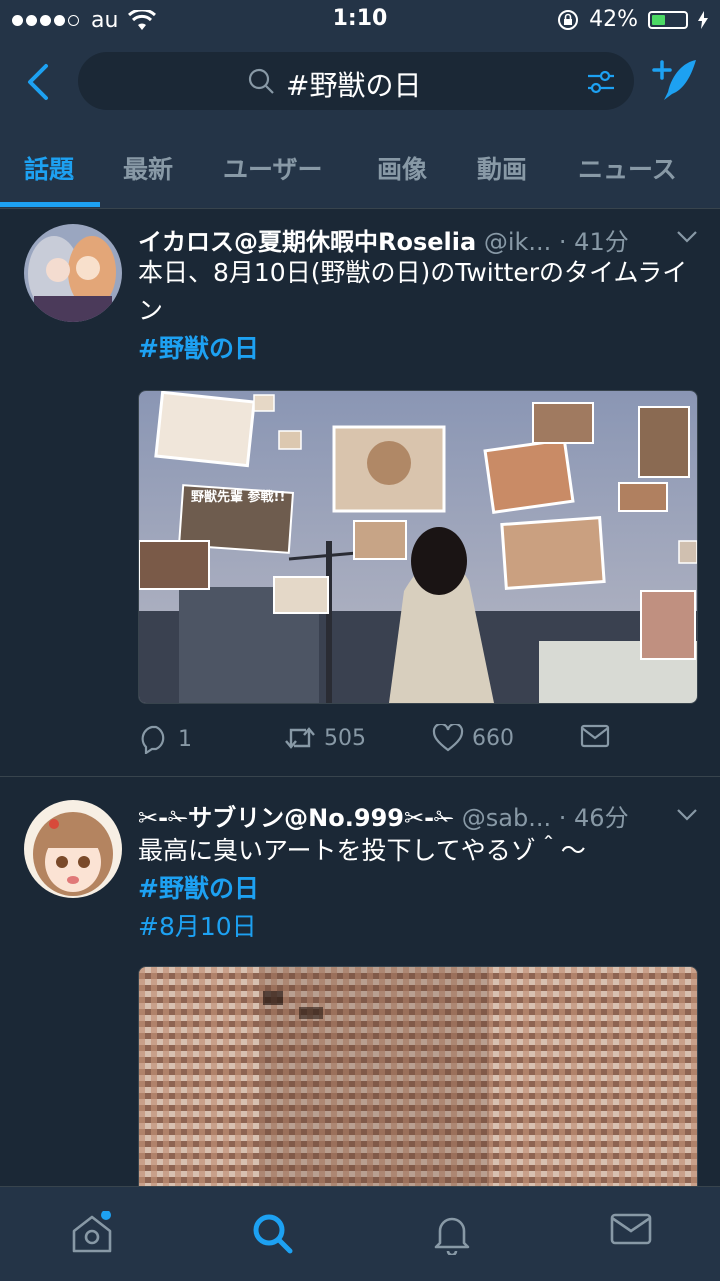  I want to click on home-icon, so click(92, 1231).